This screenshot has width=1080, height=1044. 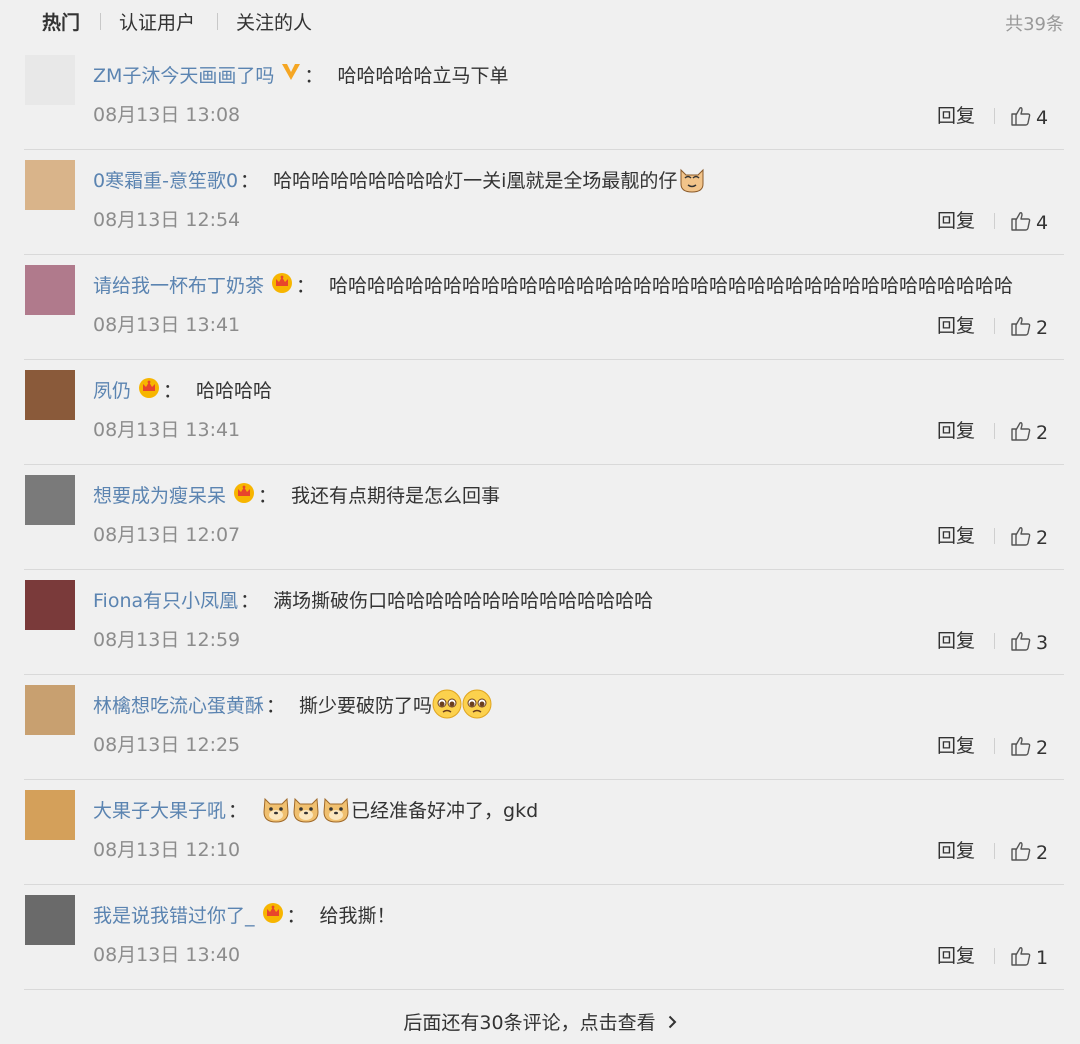 What do you see at coordinates (167, 115) in the screenshot?
I see `timestamp: 08月13日 13:08` at bounding box center [167, 115].